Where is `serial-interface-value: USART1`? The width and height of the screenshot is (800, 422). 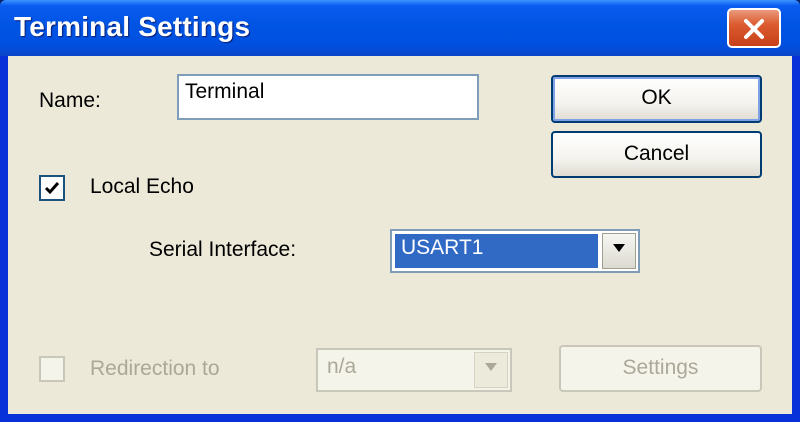 serial-interface-value: USART1 is located at coordinates (496, 251).